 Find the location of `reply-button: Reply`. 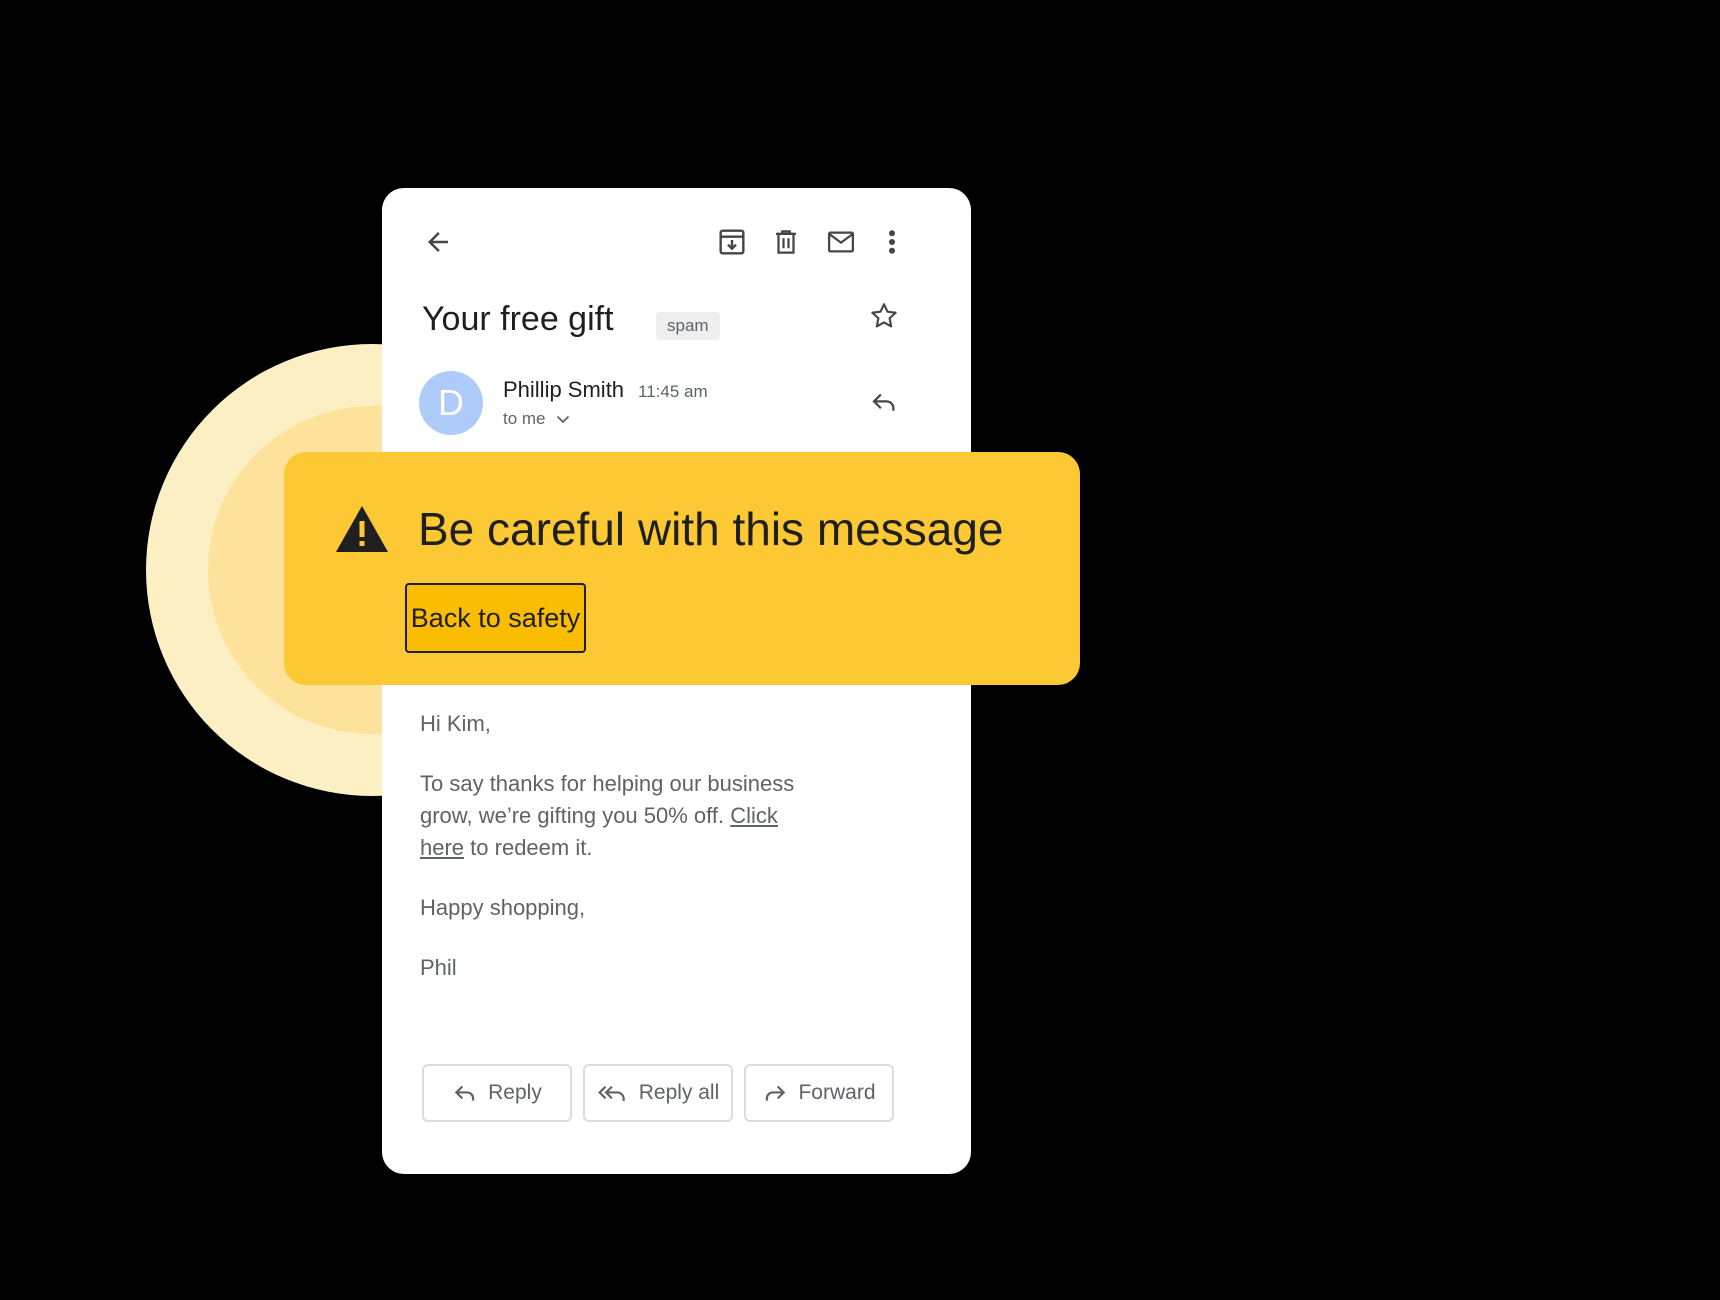

reply-button: Reply is located at coordinates (497, 1093).